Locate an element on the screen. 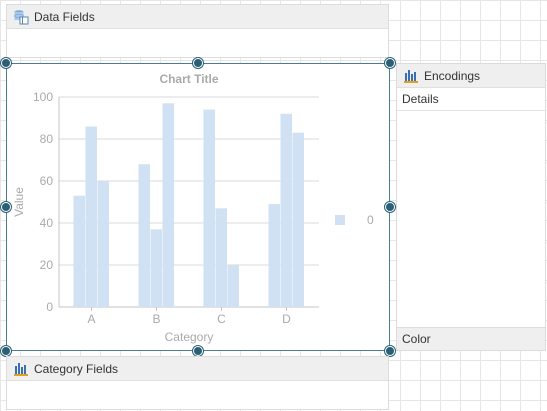 Image resolution: width=547 pixels, height=411 pixels. details-drop-zone: Details is located at coordinates (471, 99).